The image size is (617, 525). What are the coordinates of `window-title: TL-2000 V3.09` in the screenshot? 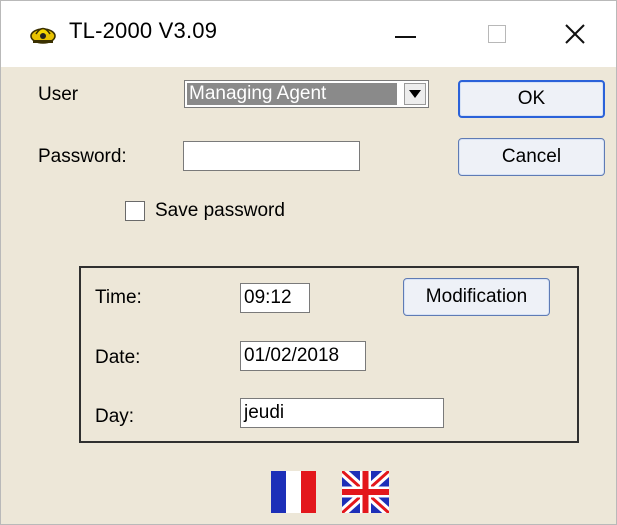 It's located at (143, 30).